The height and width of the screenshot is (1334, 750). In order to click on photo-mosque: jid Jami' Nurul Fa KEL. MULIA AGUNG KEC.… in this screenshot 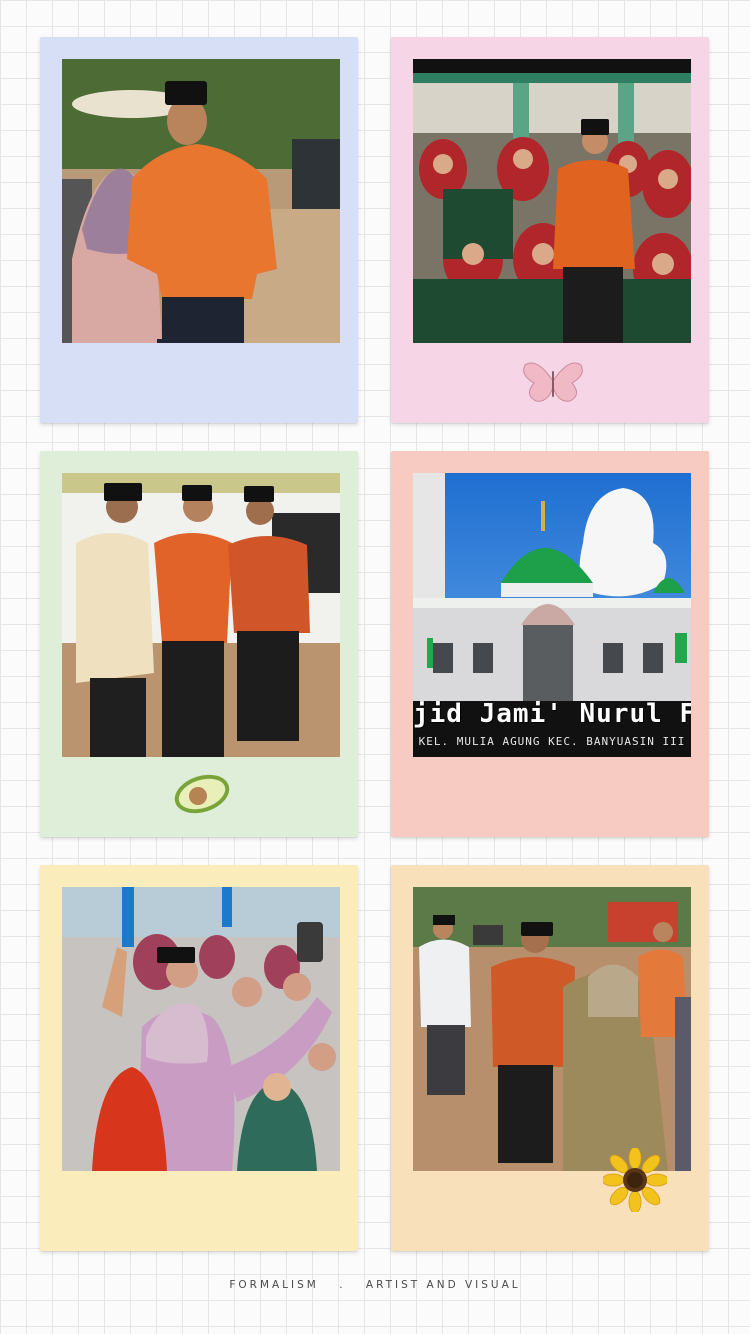, I will do `click(552, 615)`.